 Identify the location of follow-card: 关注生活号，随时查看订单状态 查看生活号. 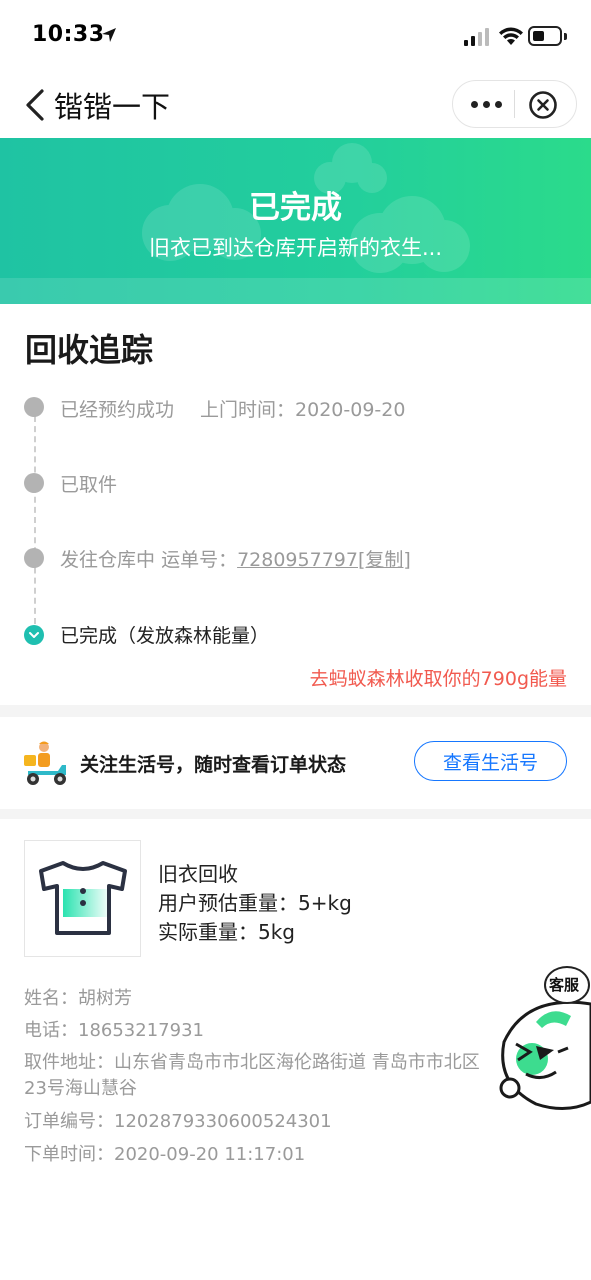
(295, 763).